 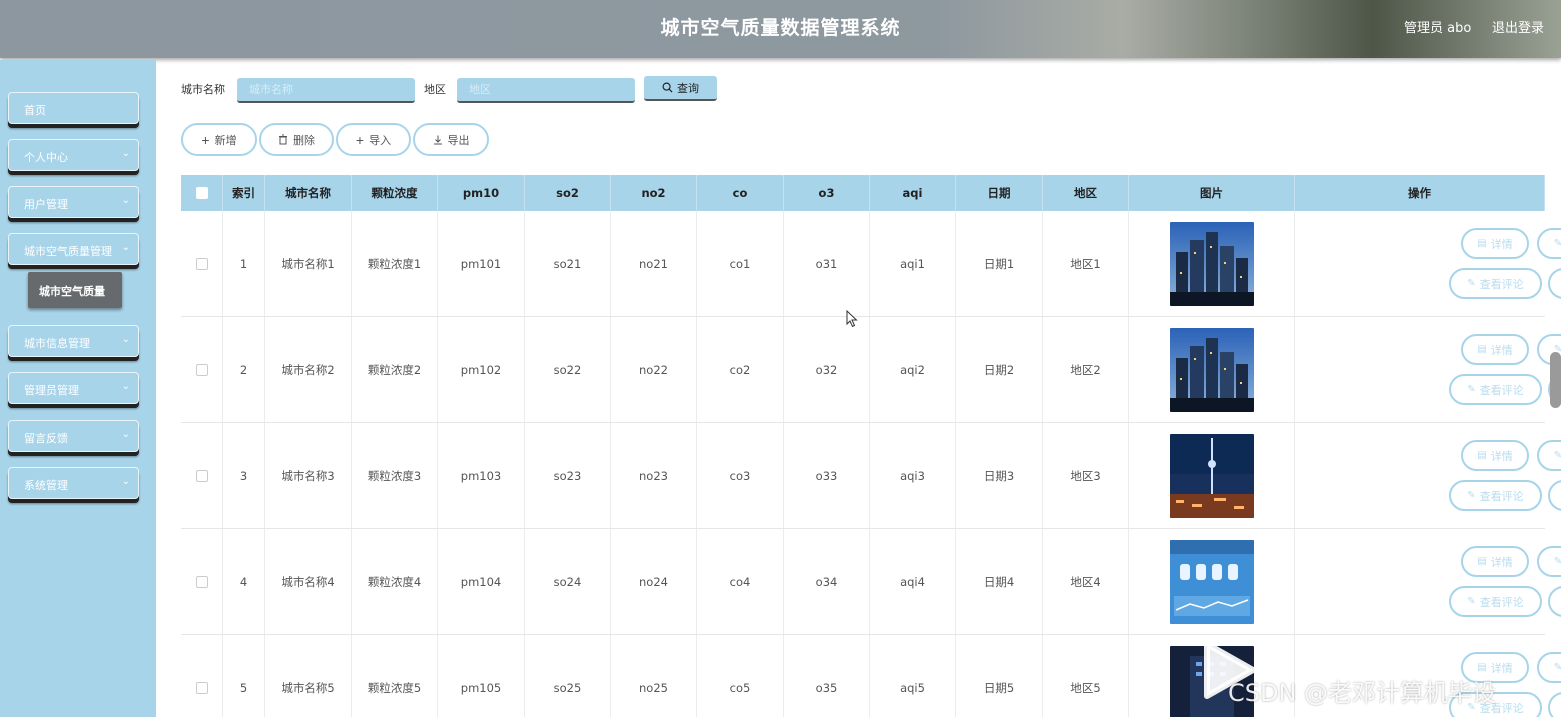 I want to click on sidebar-item: 管理员管理 ⌄, so click(x=73, y=388).